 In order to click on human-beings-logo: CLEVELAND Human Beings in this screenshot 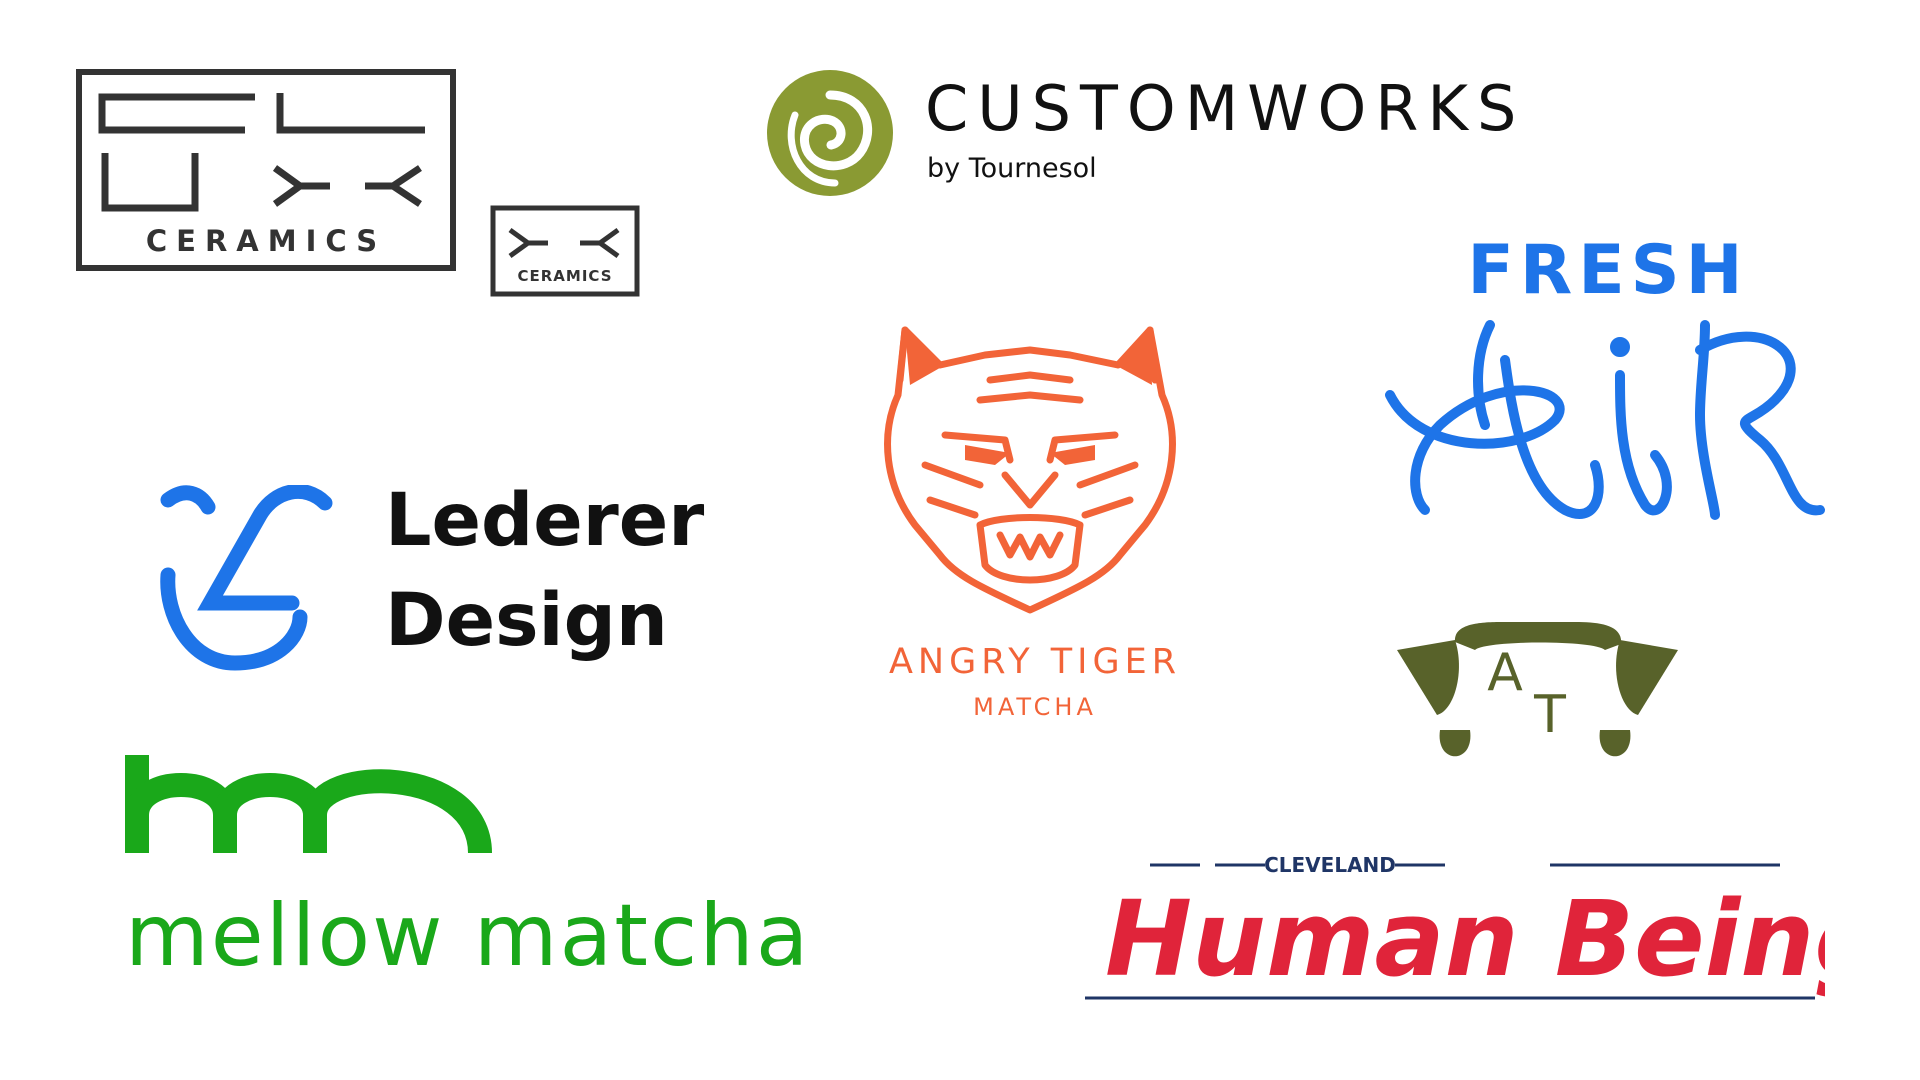, I will do `click(1455, 926)`.